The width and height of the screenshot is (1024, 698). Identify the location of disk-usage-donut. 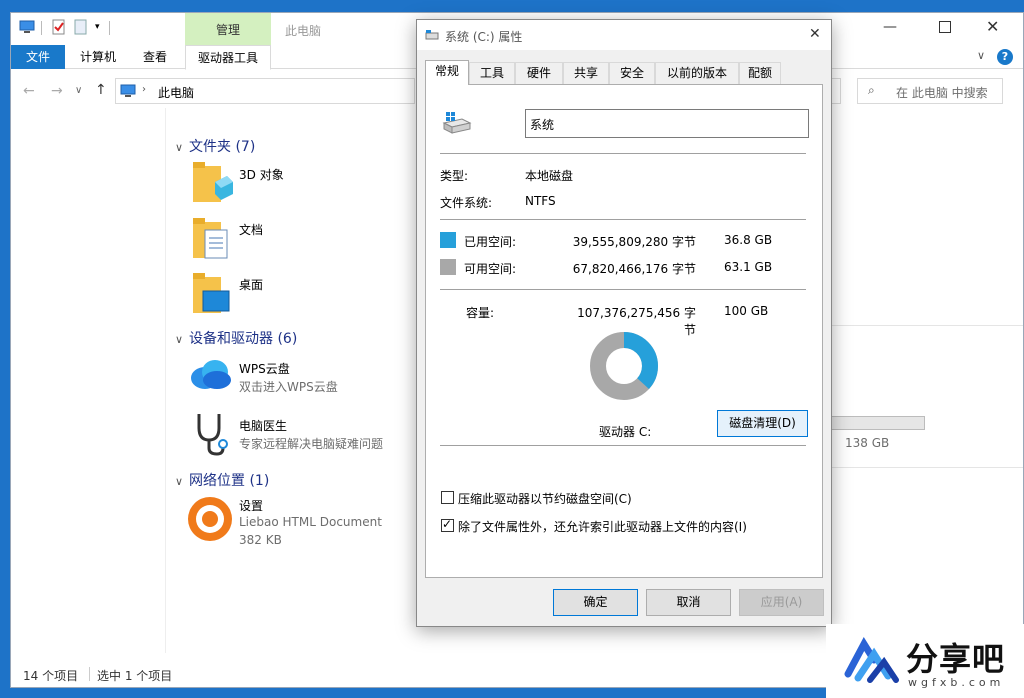
(624, 366).